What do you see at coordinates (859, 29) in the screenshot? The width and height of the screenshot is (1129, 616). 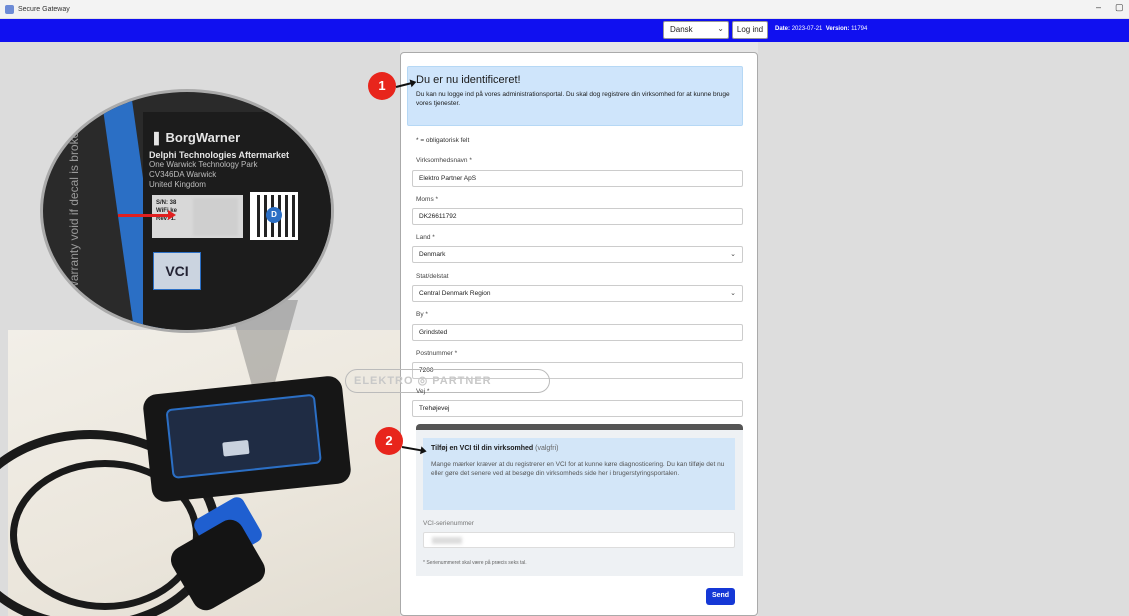 I see `version-value: 11794` at bounding box center [859, 29].